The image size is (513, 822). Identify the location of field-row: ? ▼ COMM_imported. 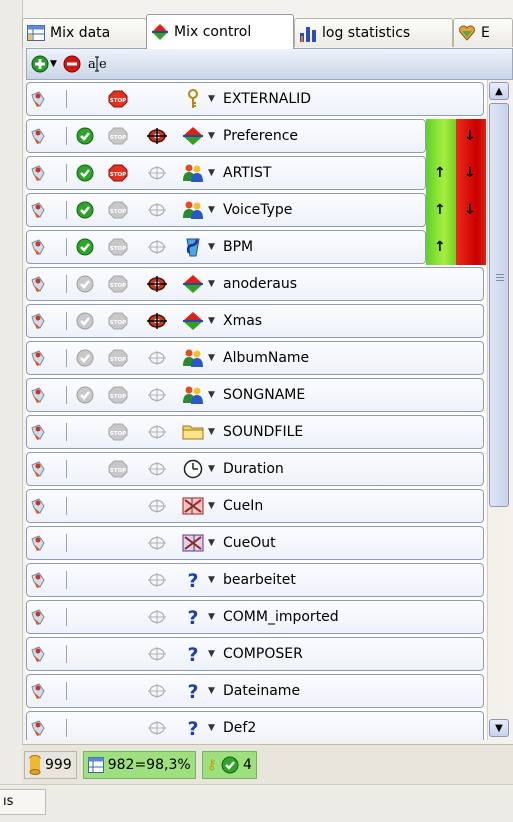
(255, 616).